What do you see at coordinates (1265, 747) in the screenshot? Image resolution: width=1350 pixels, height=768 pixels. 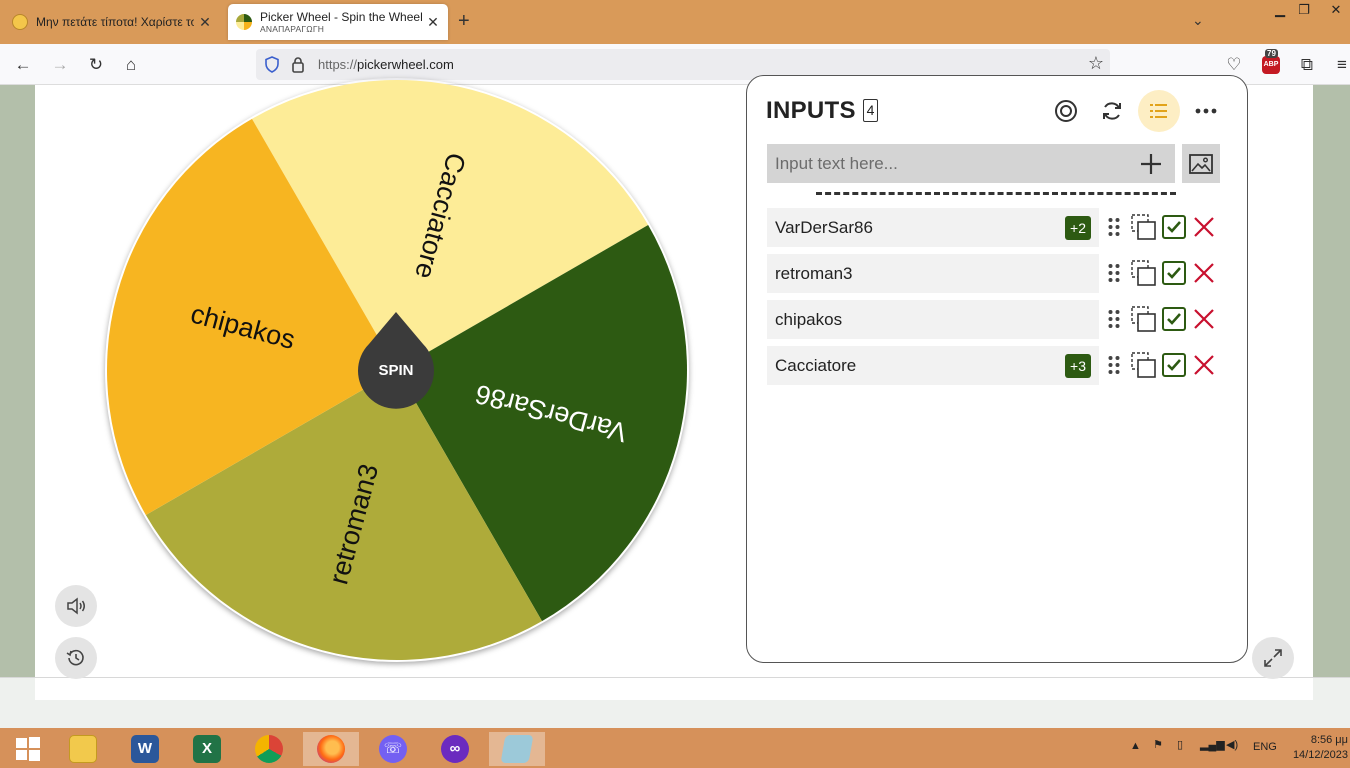 I see `language-indicator: ENG` at bounding box center [1265, 747].